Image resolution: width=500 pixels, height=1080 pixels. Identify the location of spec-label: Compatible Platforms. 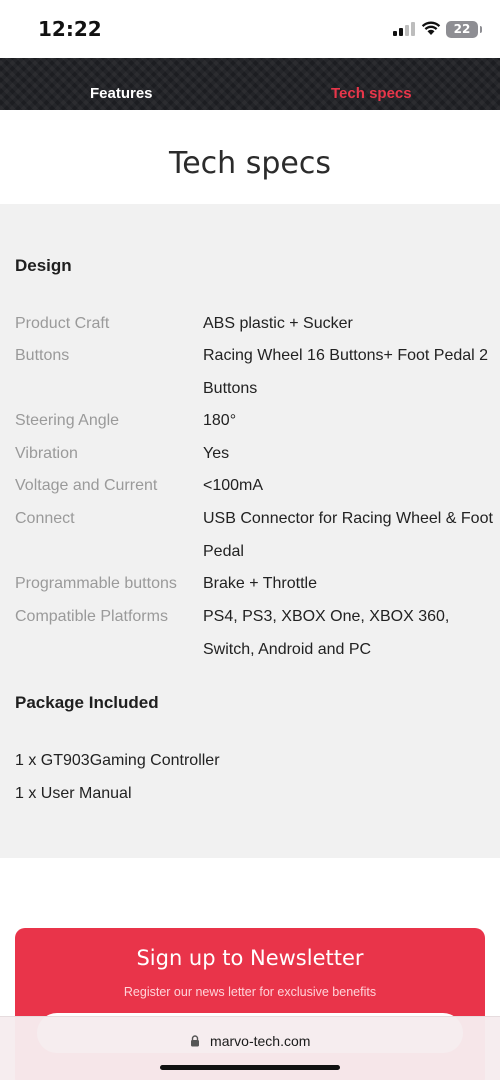
(91, 616).